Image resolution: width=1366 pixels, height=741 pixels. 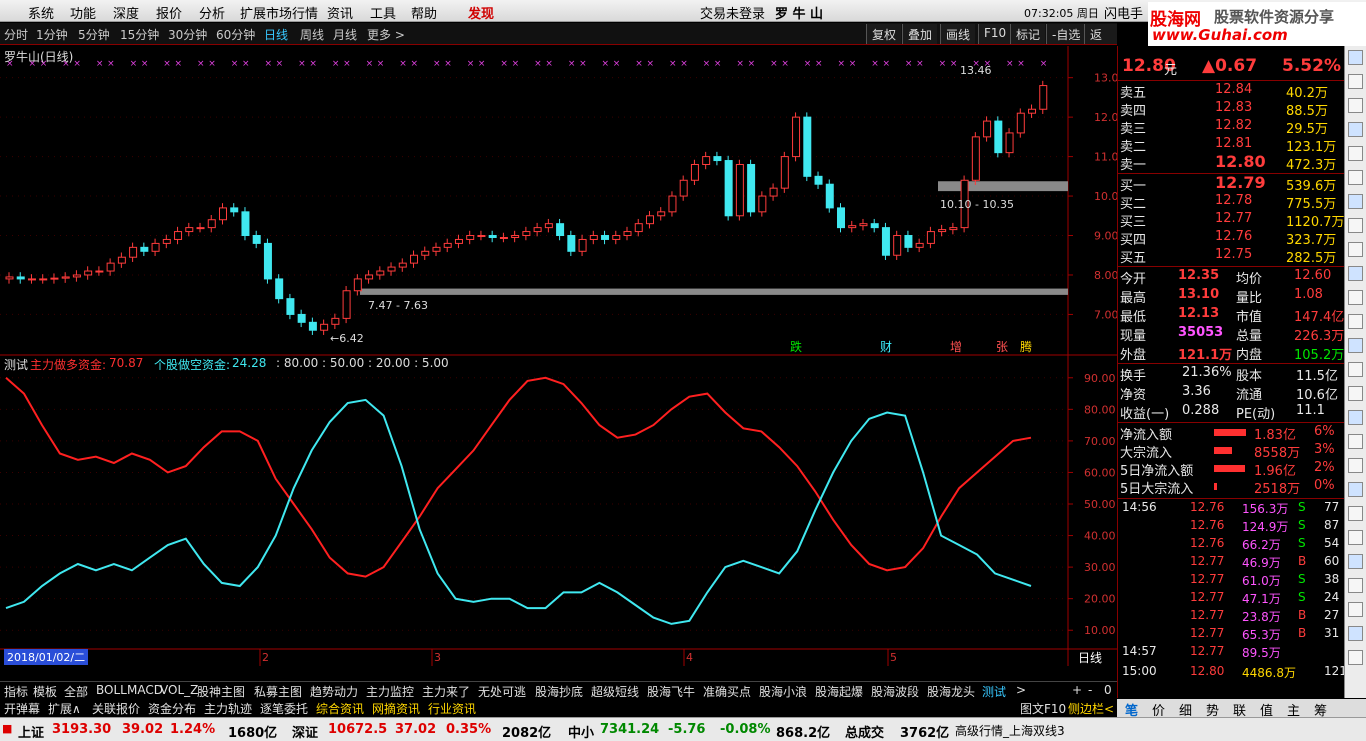 What do you see at coordinates (145, 690) in the screenshot?
I see `indicator-tab-4: MACD` at bounding box center [145, 690].